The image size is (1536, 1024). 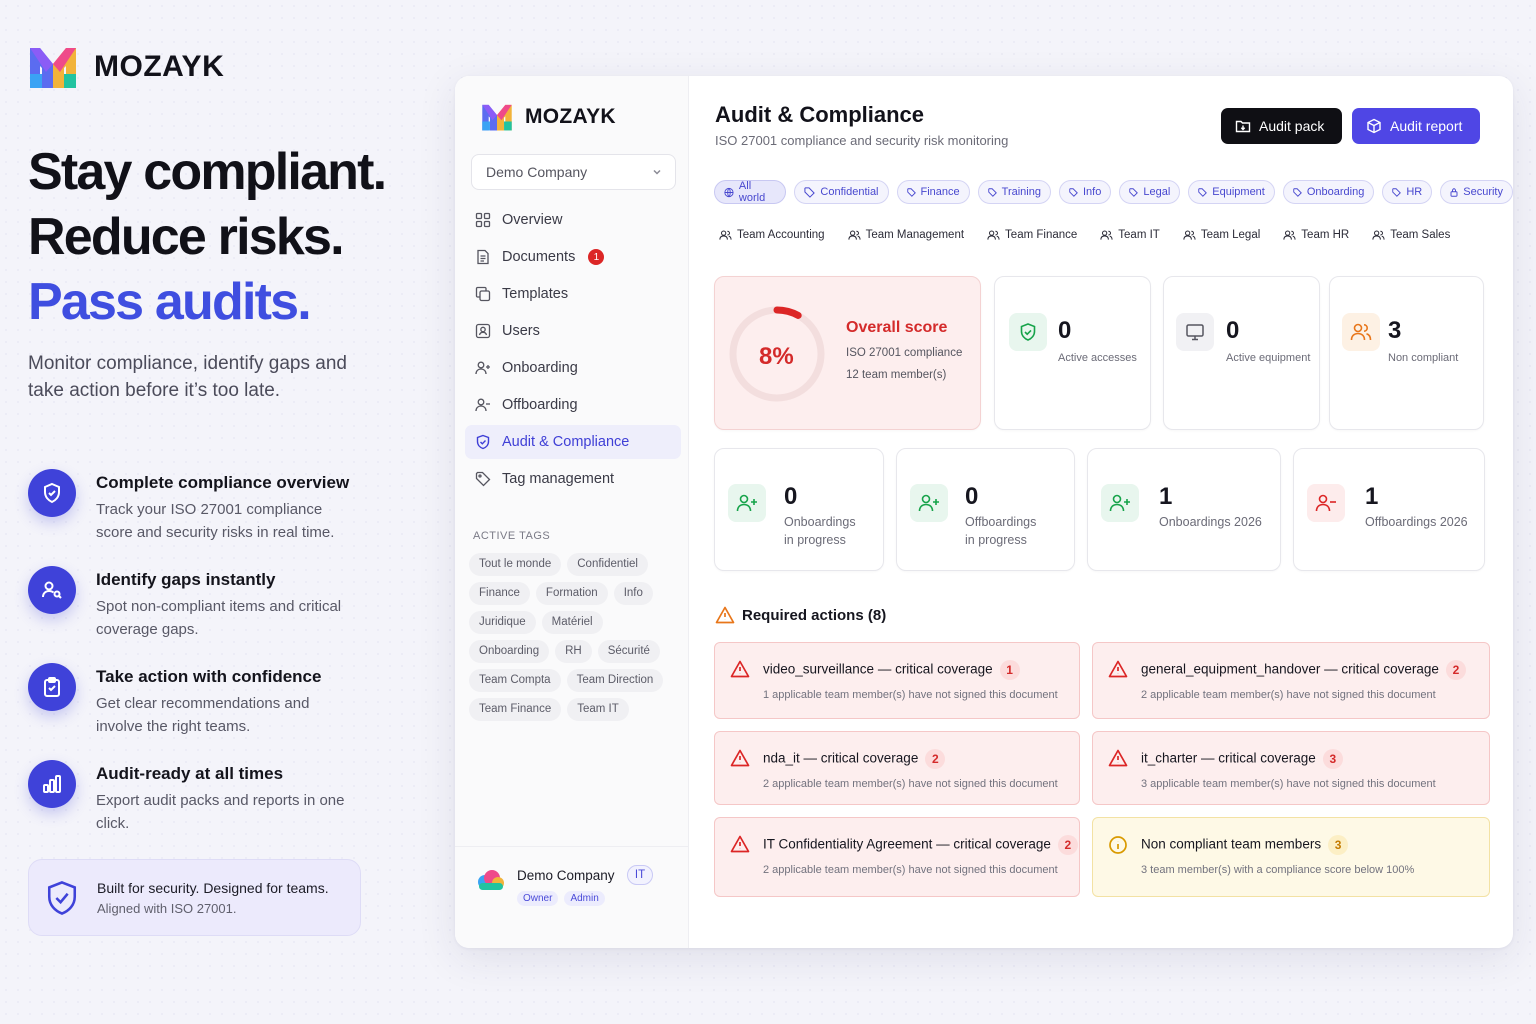 What do you see at coordinates (1221, 235) in the screenshot?
I see `team-chip-legal: Team Legal` at bounding box center [1221, 235].